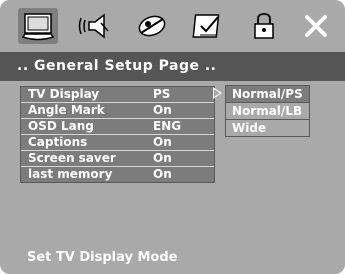  I want to click on setting-label: last memory, so click(70, 174).